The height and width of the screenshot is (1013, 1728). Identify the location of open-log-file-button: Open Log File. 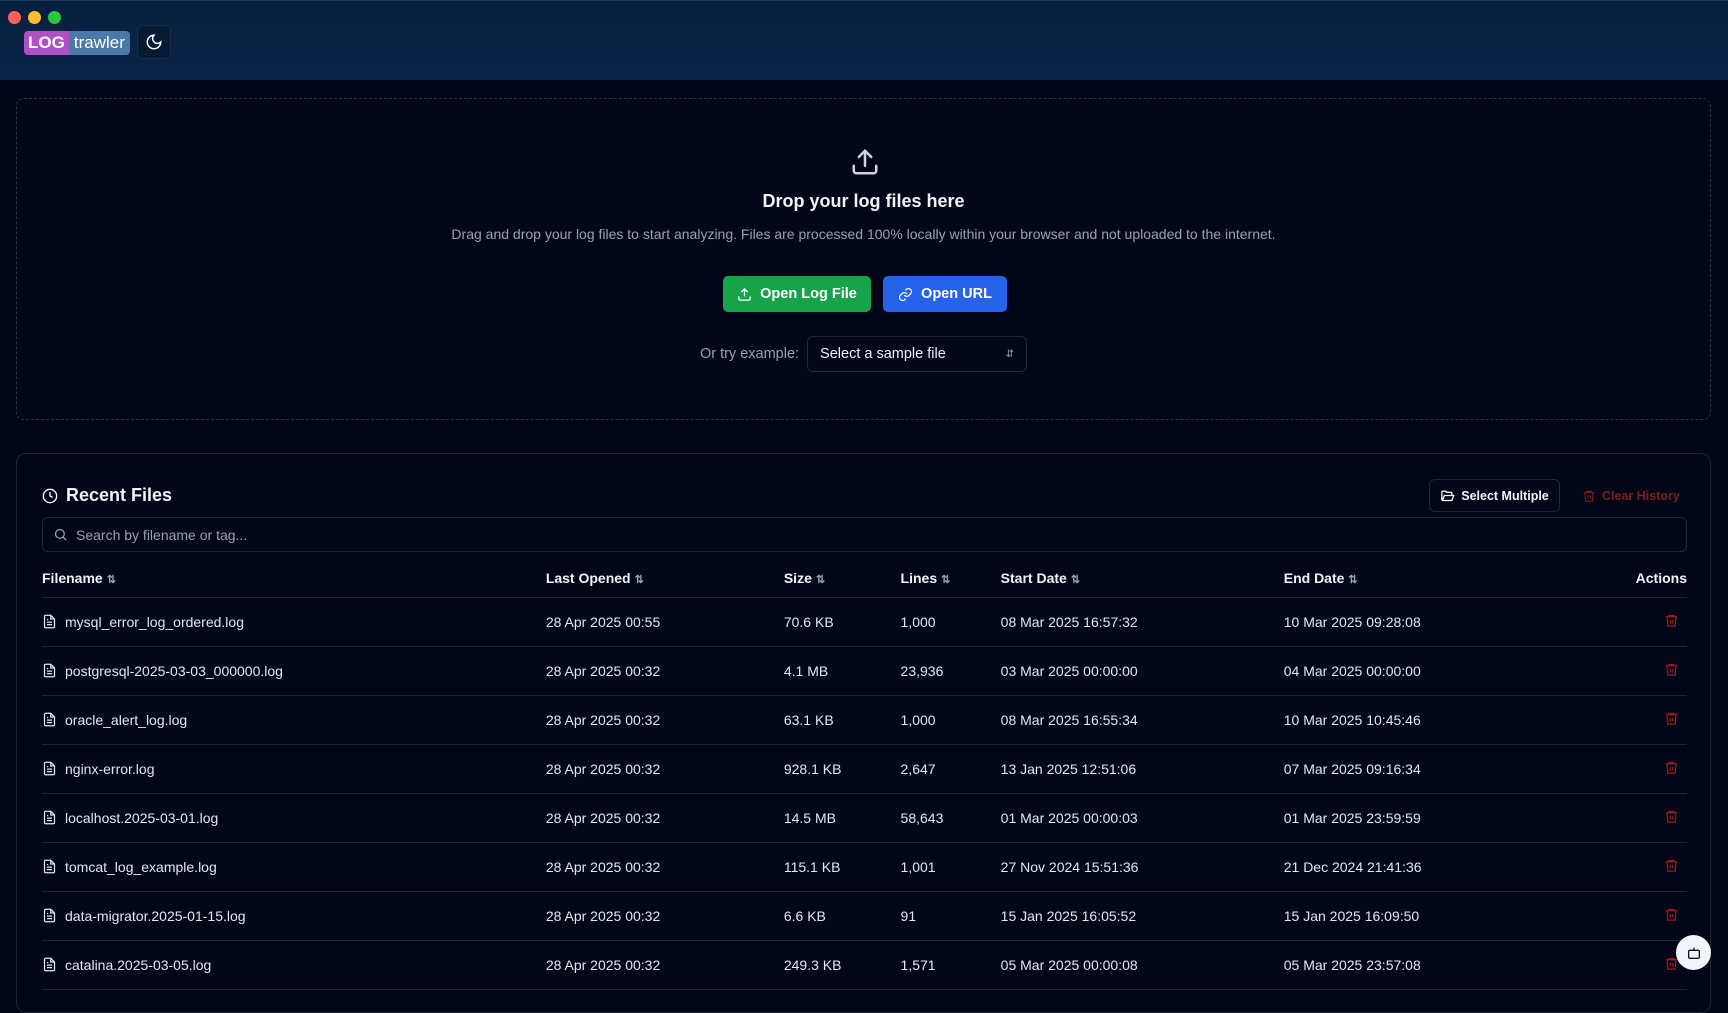
(797, 294).